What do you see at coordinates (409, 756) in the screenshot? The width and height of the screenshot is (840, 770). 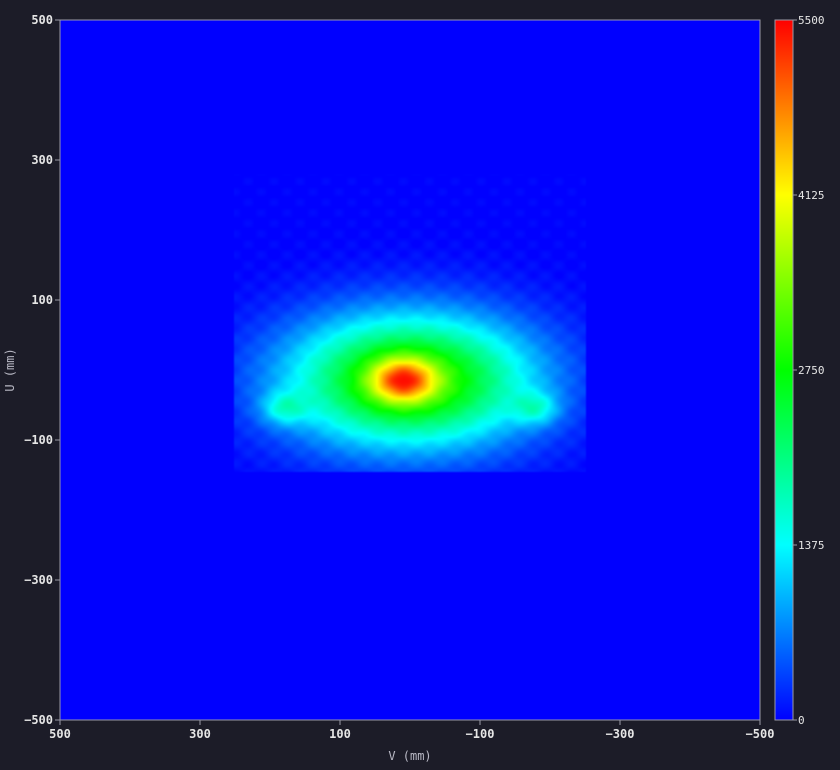 I see `x-axis-title: V (mm)` at bounding box center [409, 756].